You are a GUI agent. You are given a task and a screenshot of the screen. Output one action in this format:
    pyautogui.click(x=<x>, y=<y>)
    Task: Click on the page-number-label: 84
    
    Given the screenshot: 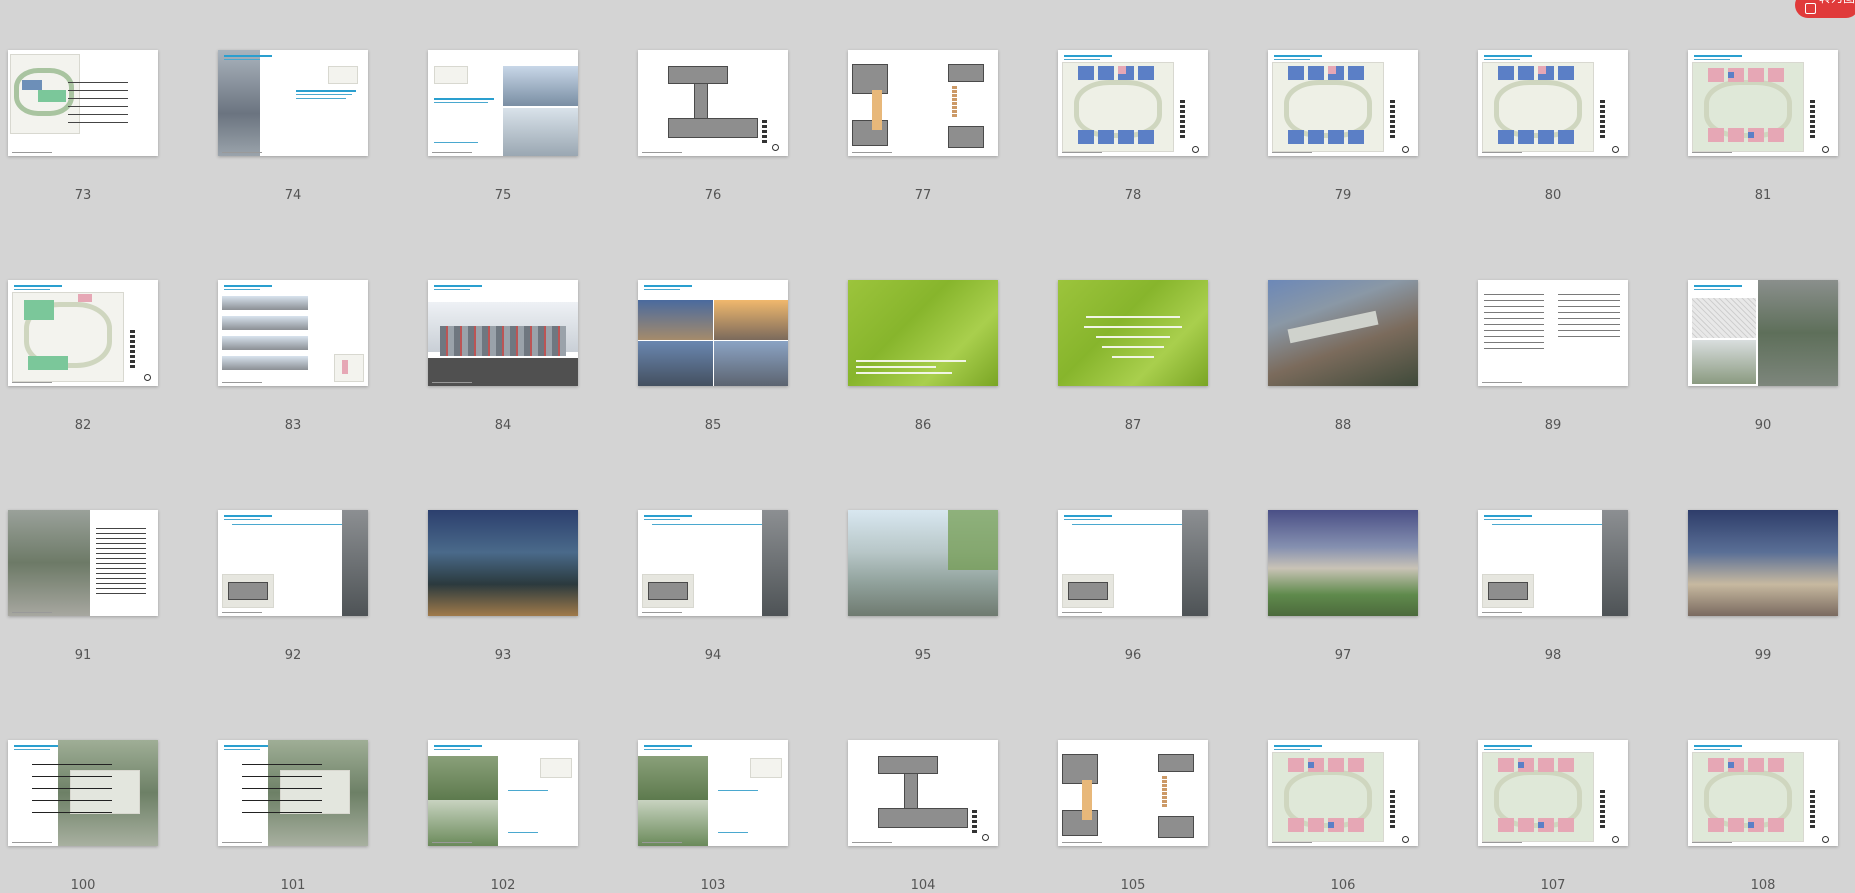 What is the action you would take?
    pyautogui.click(x=503, y=425)
    